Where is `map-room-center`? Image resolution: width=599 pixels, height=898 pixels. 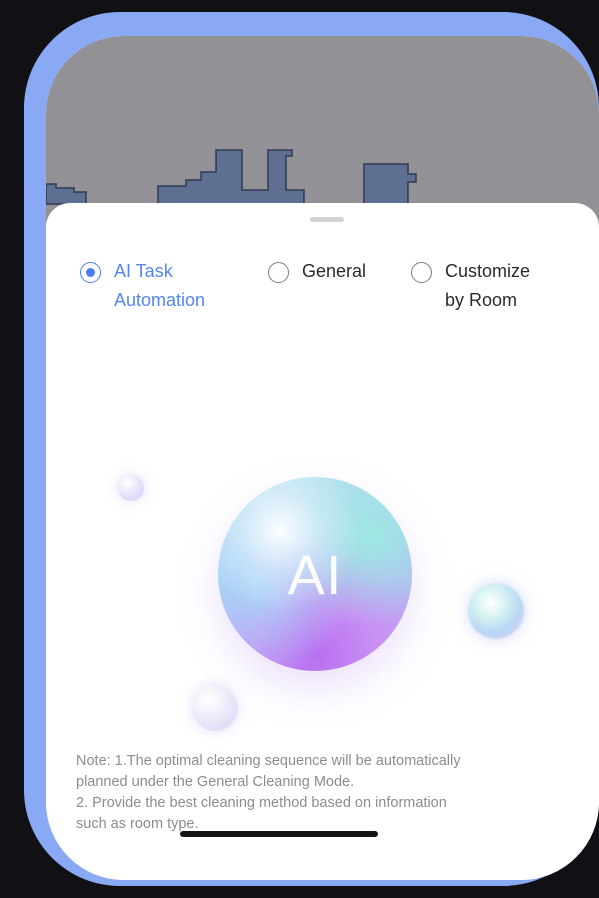 map-room-center is located at coordinates (231, 177).